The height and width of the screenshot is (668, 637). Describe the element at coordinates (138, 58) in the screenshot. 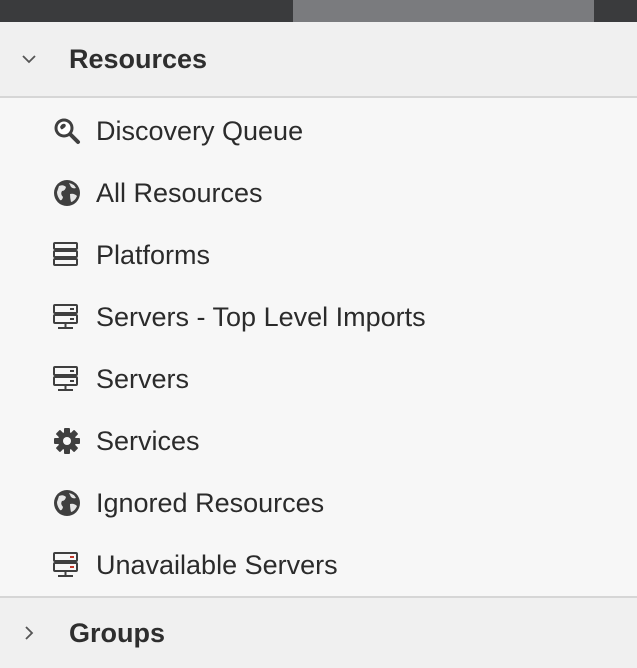

I see `resources-section-label: Resources` at that location.